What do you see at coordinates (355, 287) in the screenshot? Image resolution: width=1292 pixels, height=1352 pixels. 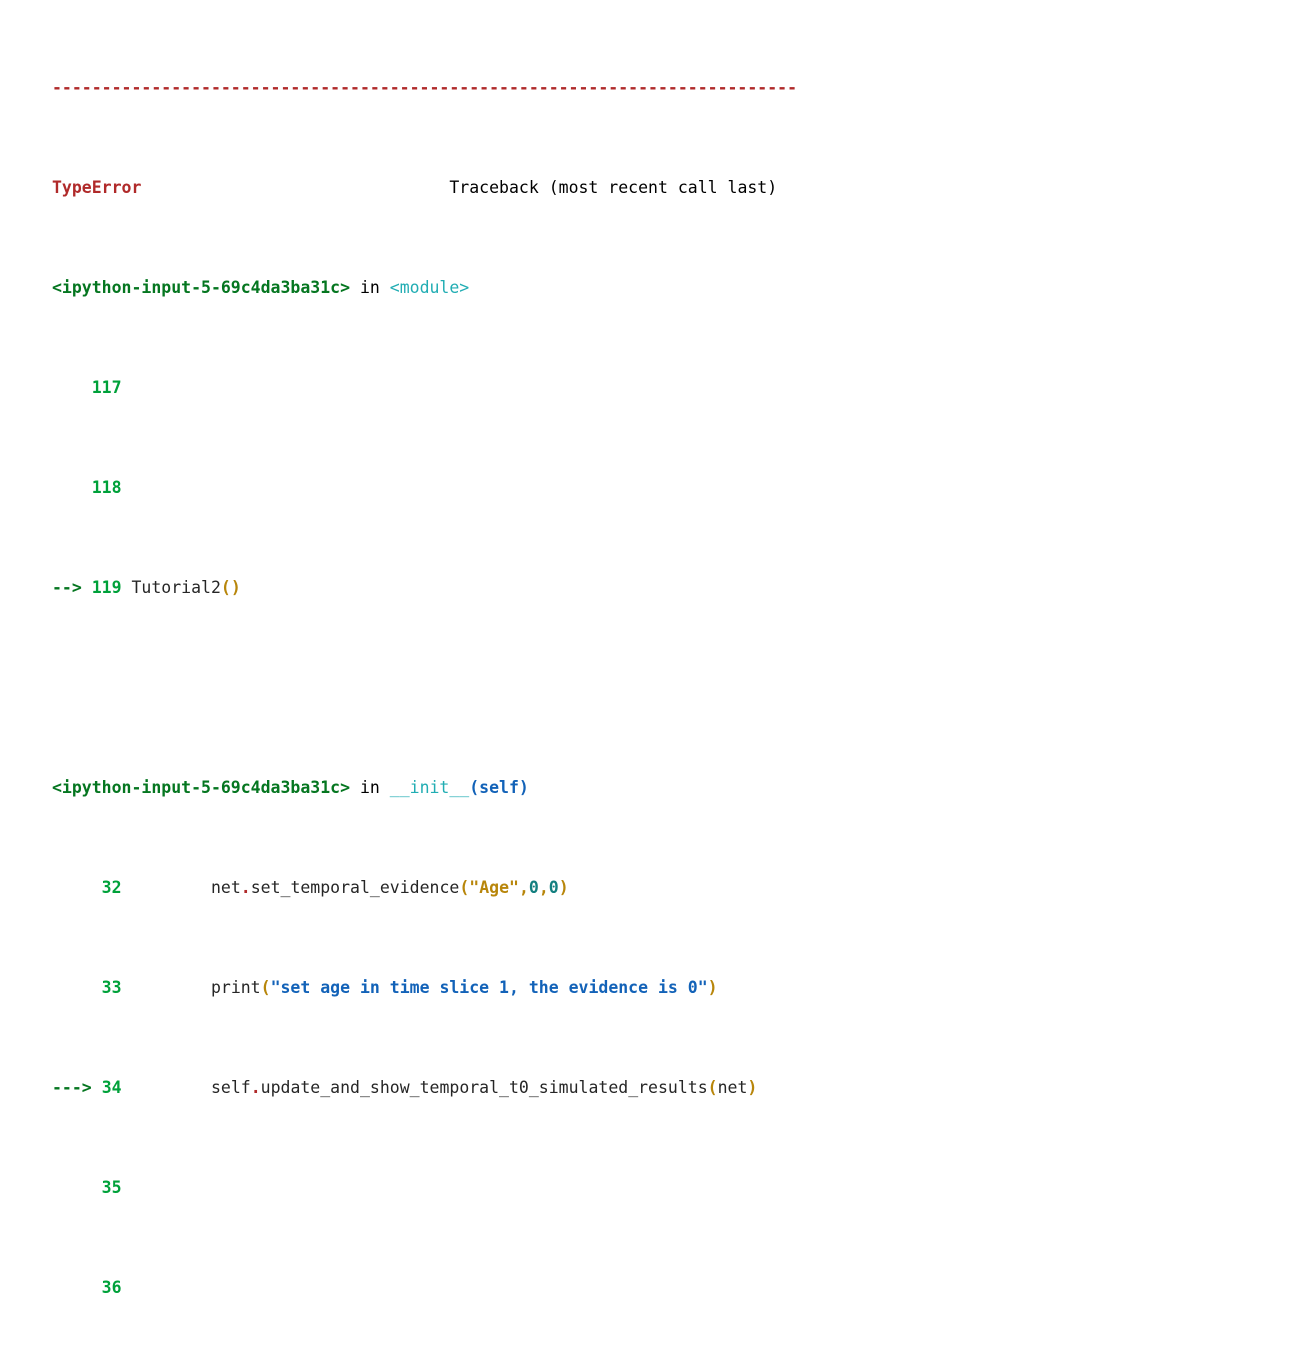 I see `frame-1-in-keyword` at bounding box center [355, 287].